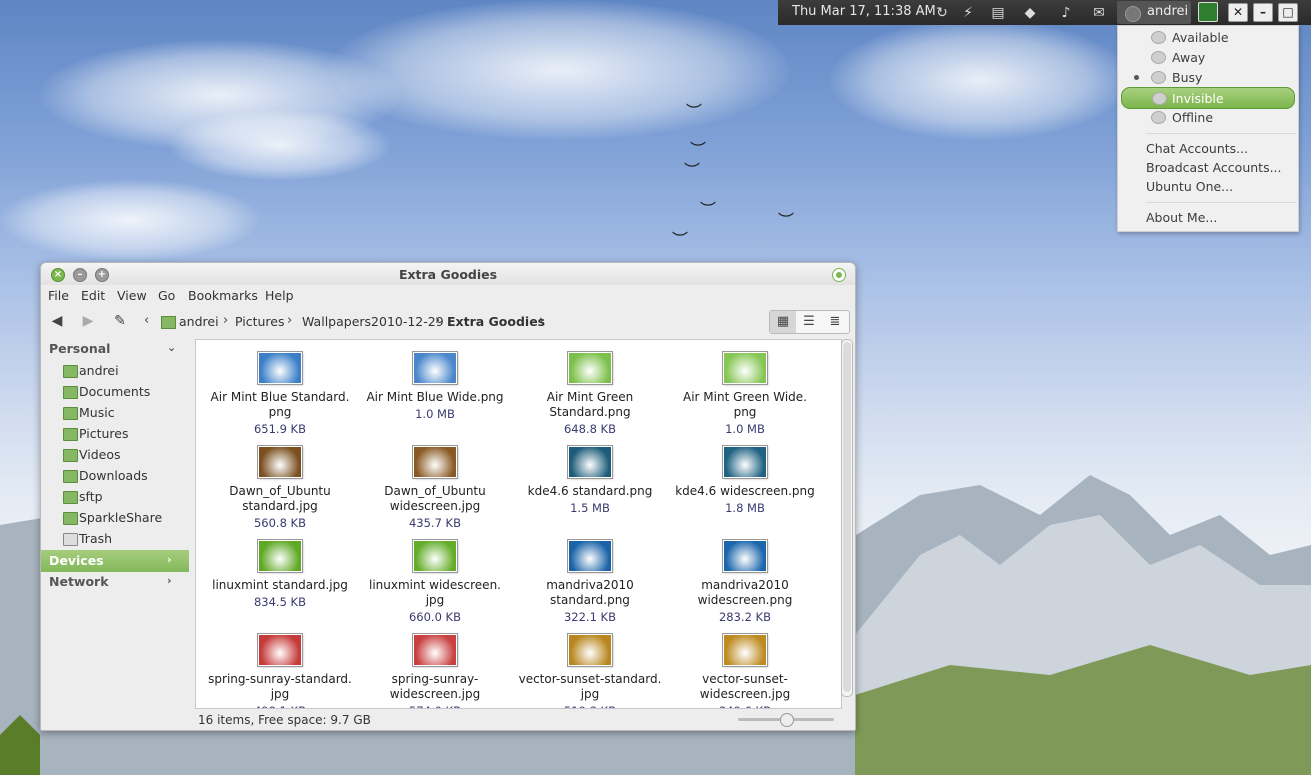  What do you see at coordinates (496, 321) in the screenshot?
I see `breadcrumb-extra-goodies: Extra Goodies` at bounding box center [496, 321].